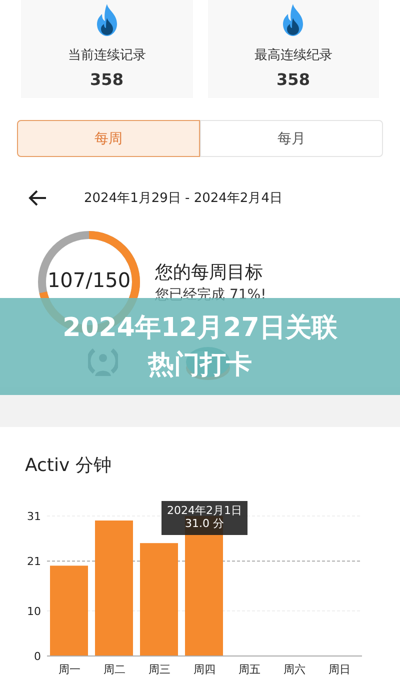 The image size is (400, 694). What do you see at coordinates (205, 669) in the screenshot?
I see `axis-category-label: 周四` at bounding box center [205, 669].